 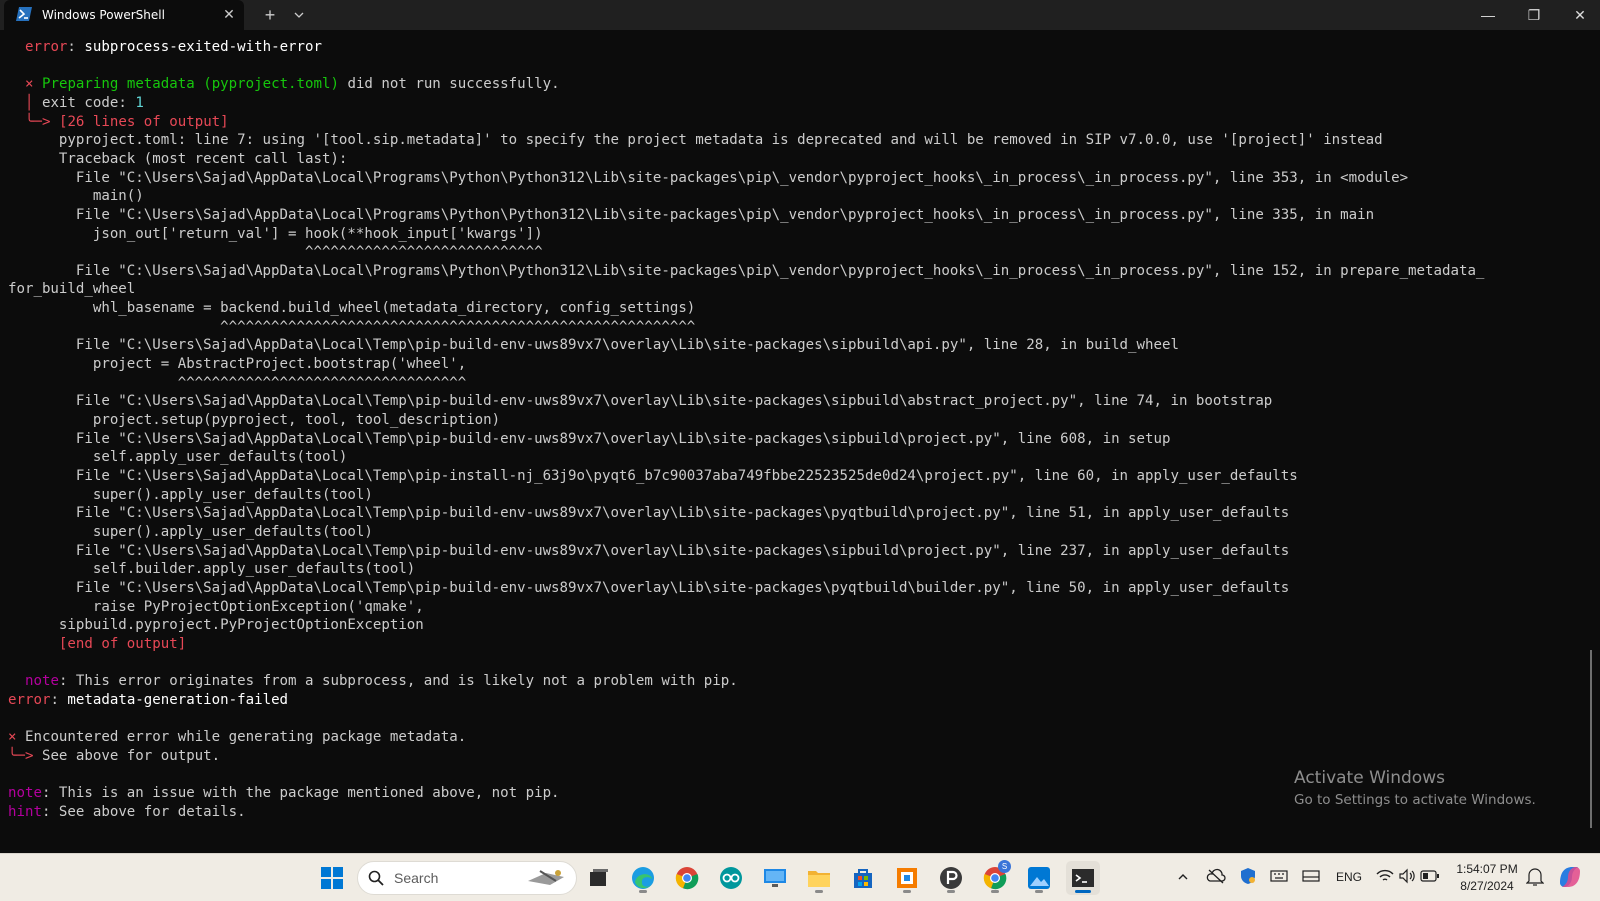 I want to click on copilot-icon, so click(x=1570, y=877).